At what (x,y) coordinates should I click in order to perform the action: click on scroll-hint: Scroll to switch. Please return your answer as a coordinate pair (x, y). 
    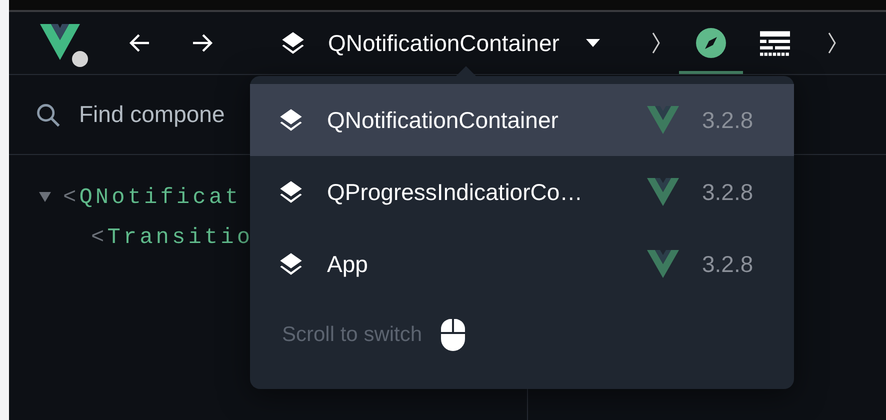
    Looking at the image, I should click on (352, 335).